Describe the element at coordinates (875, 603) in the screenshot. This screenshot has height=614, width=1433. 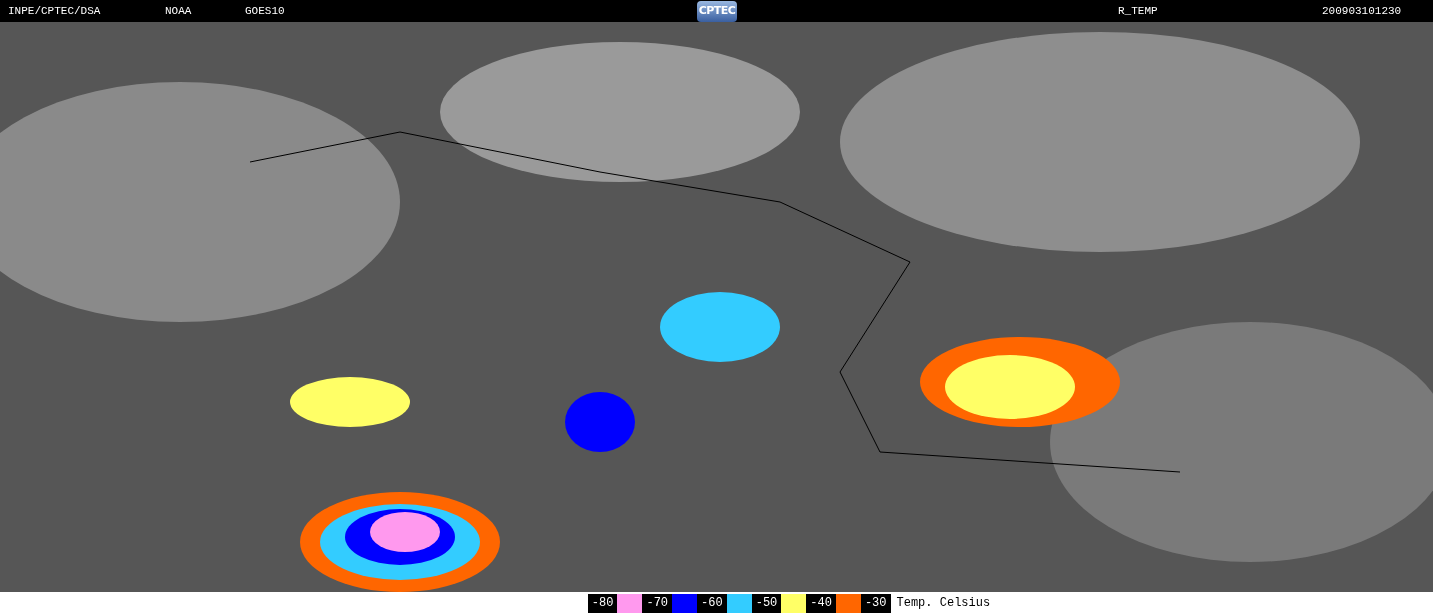
I see `legend-label: -30` at that location.